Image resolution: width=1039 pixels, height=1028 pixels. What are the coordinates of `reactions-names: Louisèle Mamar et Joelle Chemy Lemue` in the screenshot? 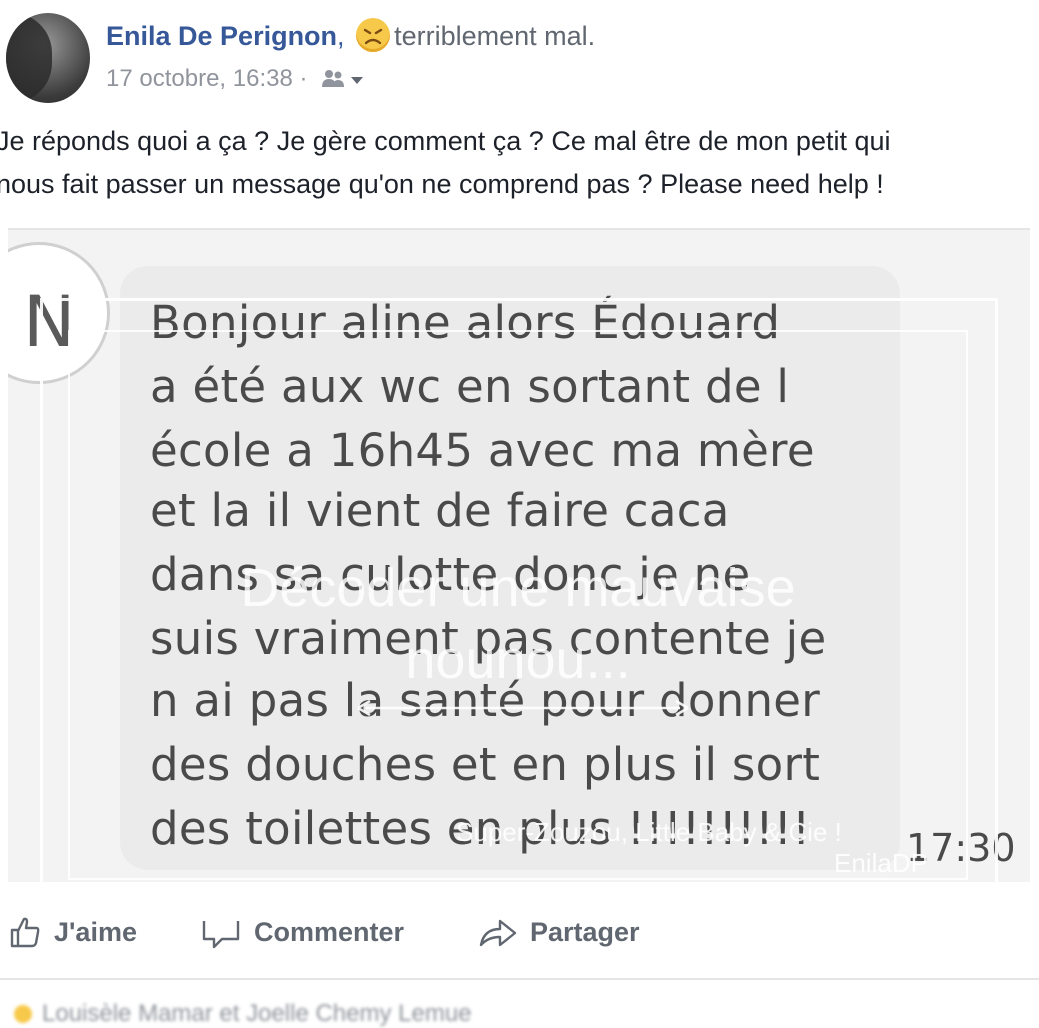 It's located at (257, 1013).